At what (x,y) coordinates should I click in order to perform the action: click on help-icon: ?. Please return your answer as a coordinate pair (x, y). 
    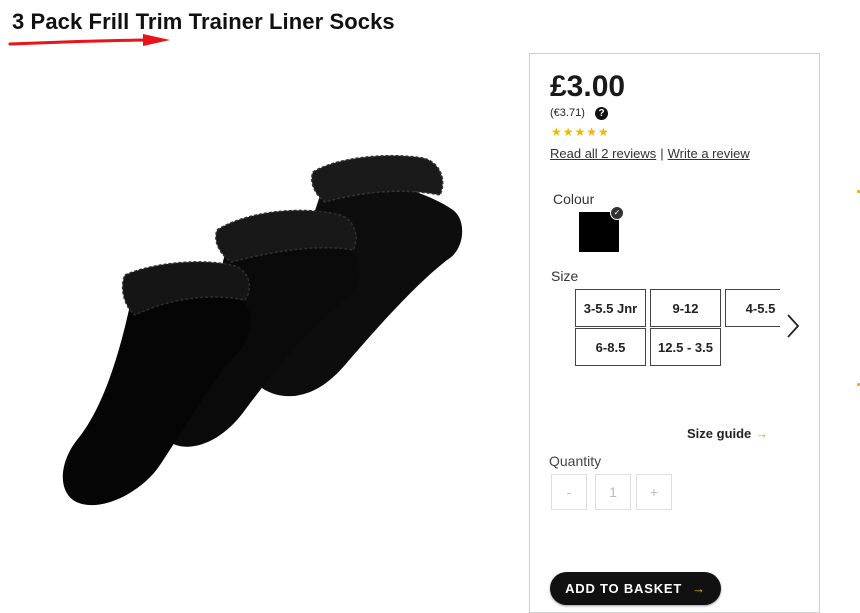
    Looking at the image, I should click on (601, 113).